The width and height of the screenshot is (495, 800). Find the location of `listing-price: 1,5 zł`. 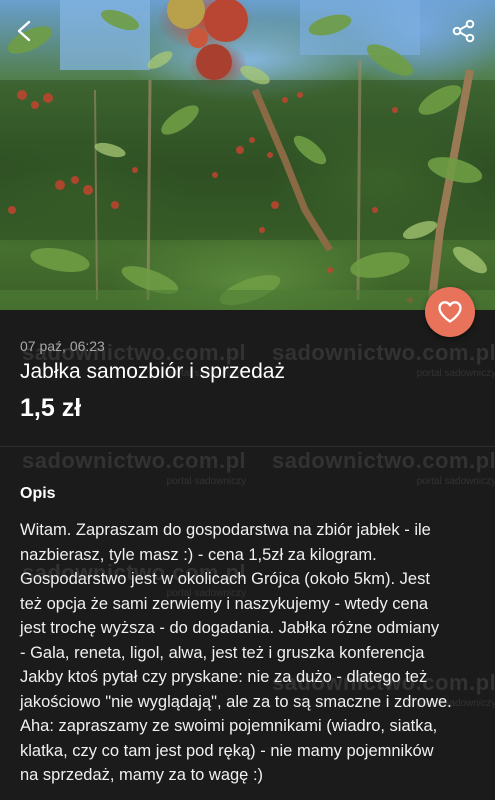

listing-price: 1,5 zł is located at coordinates (51, 408).